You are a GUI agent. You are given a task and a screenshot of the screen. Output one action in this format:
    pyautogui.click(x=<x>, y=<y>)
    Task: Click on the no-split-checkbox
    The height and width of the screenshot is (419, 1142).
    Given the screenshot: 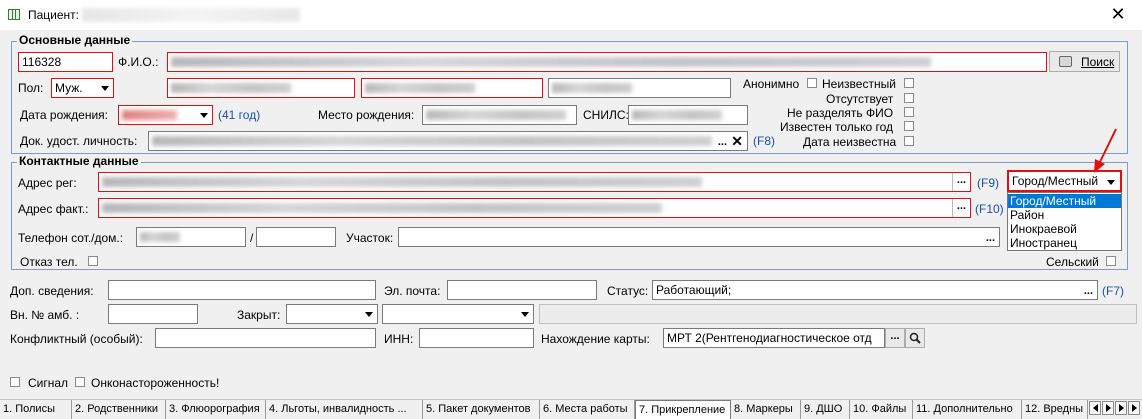 What is the action you would take?
    pyautogui.click(x=909, y=112)
    